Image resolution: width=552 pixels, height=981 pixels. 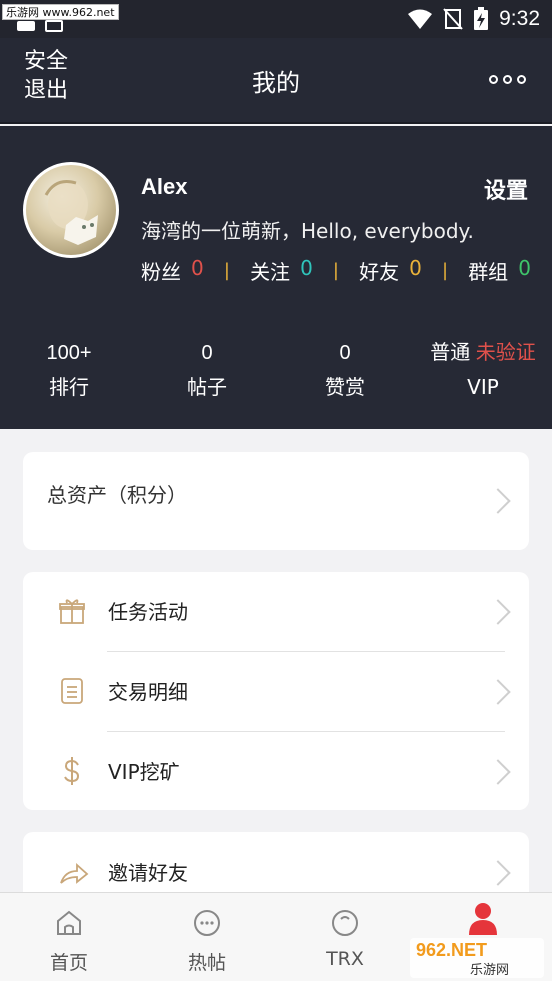 What do you see at coordinates (68, 963) in the screenshot?
I see `tab-label: 首页` at bounding box center [68, 963].